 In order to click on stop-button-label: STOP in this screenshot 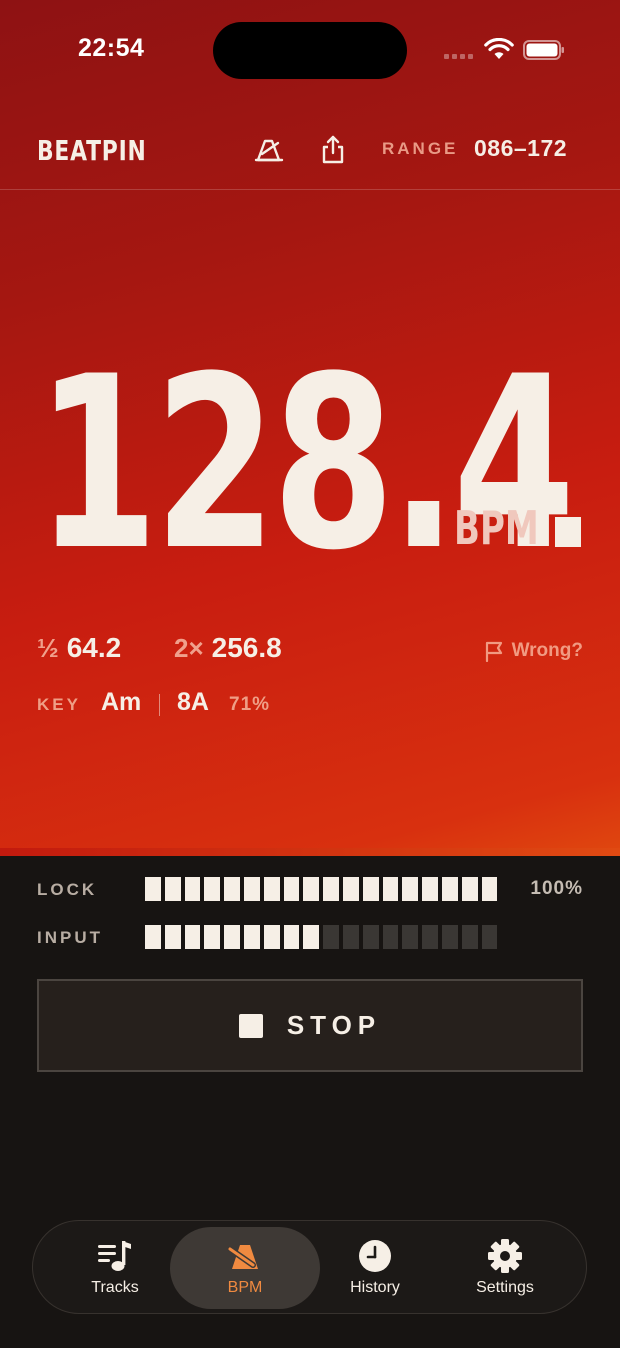, I will do `click(334, 1025)`.